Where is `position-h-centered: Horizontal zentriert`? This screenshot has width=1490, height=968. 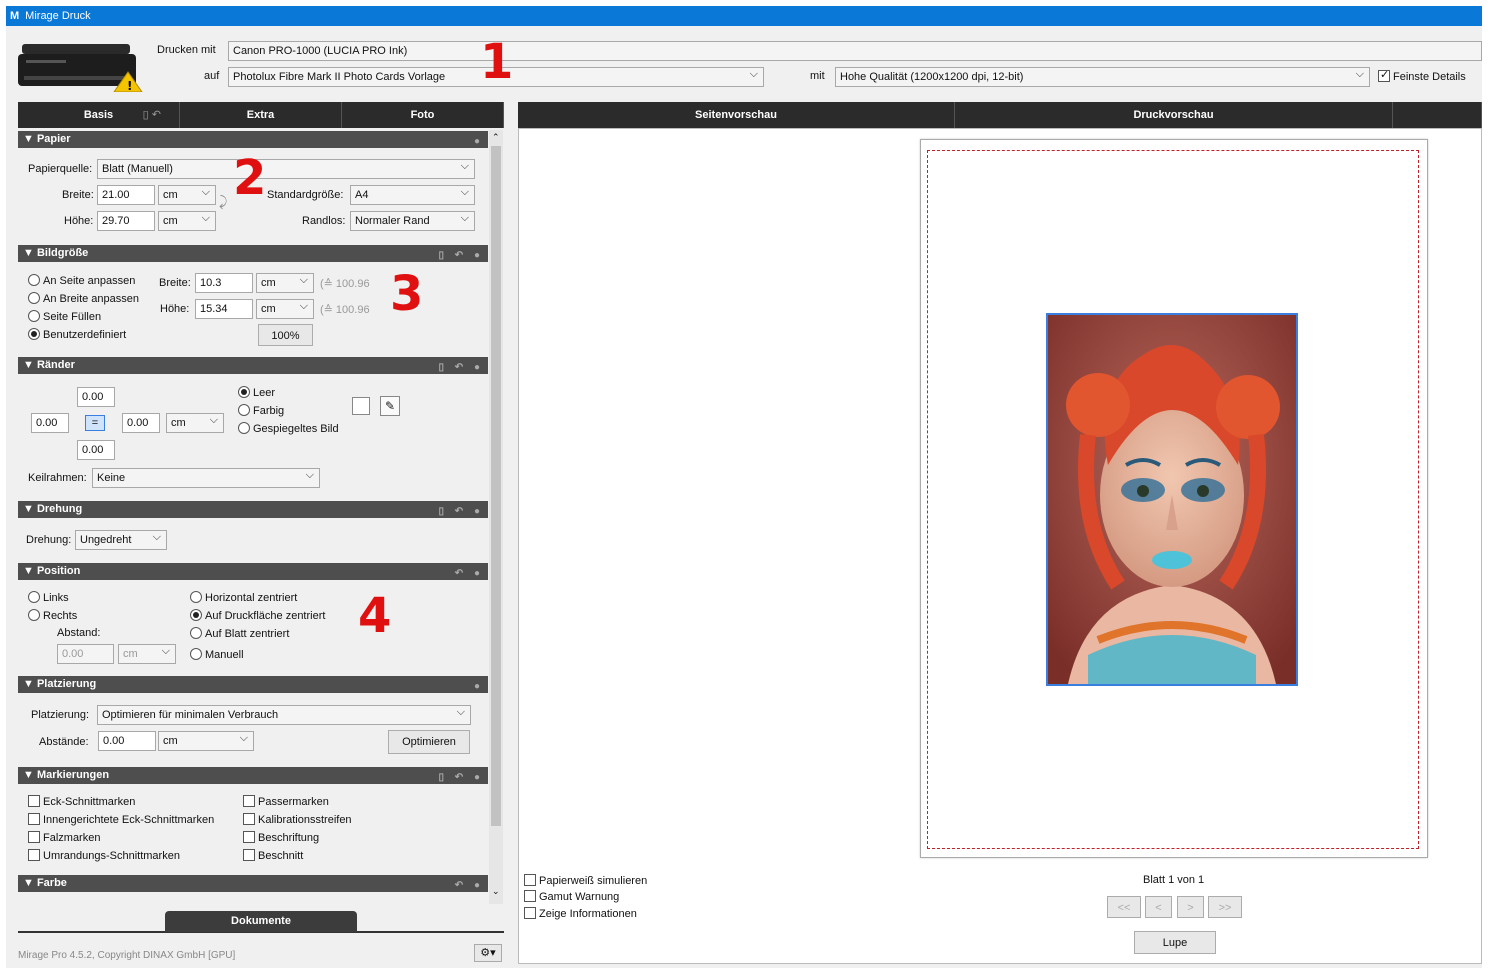 position-h-centered: Horizontal zentriert is located at coordinates (243, 597).